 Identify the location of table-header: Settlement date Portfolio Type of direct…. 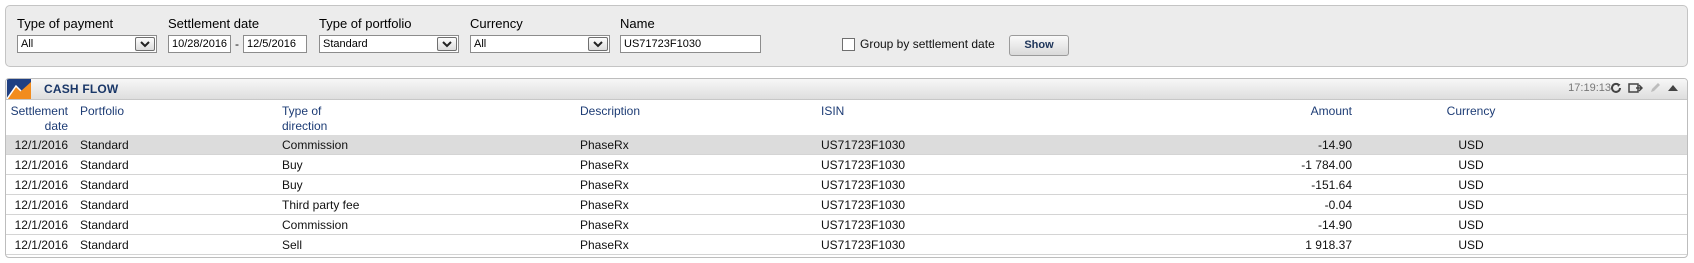
(846, 117).